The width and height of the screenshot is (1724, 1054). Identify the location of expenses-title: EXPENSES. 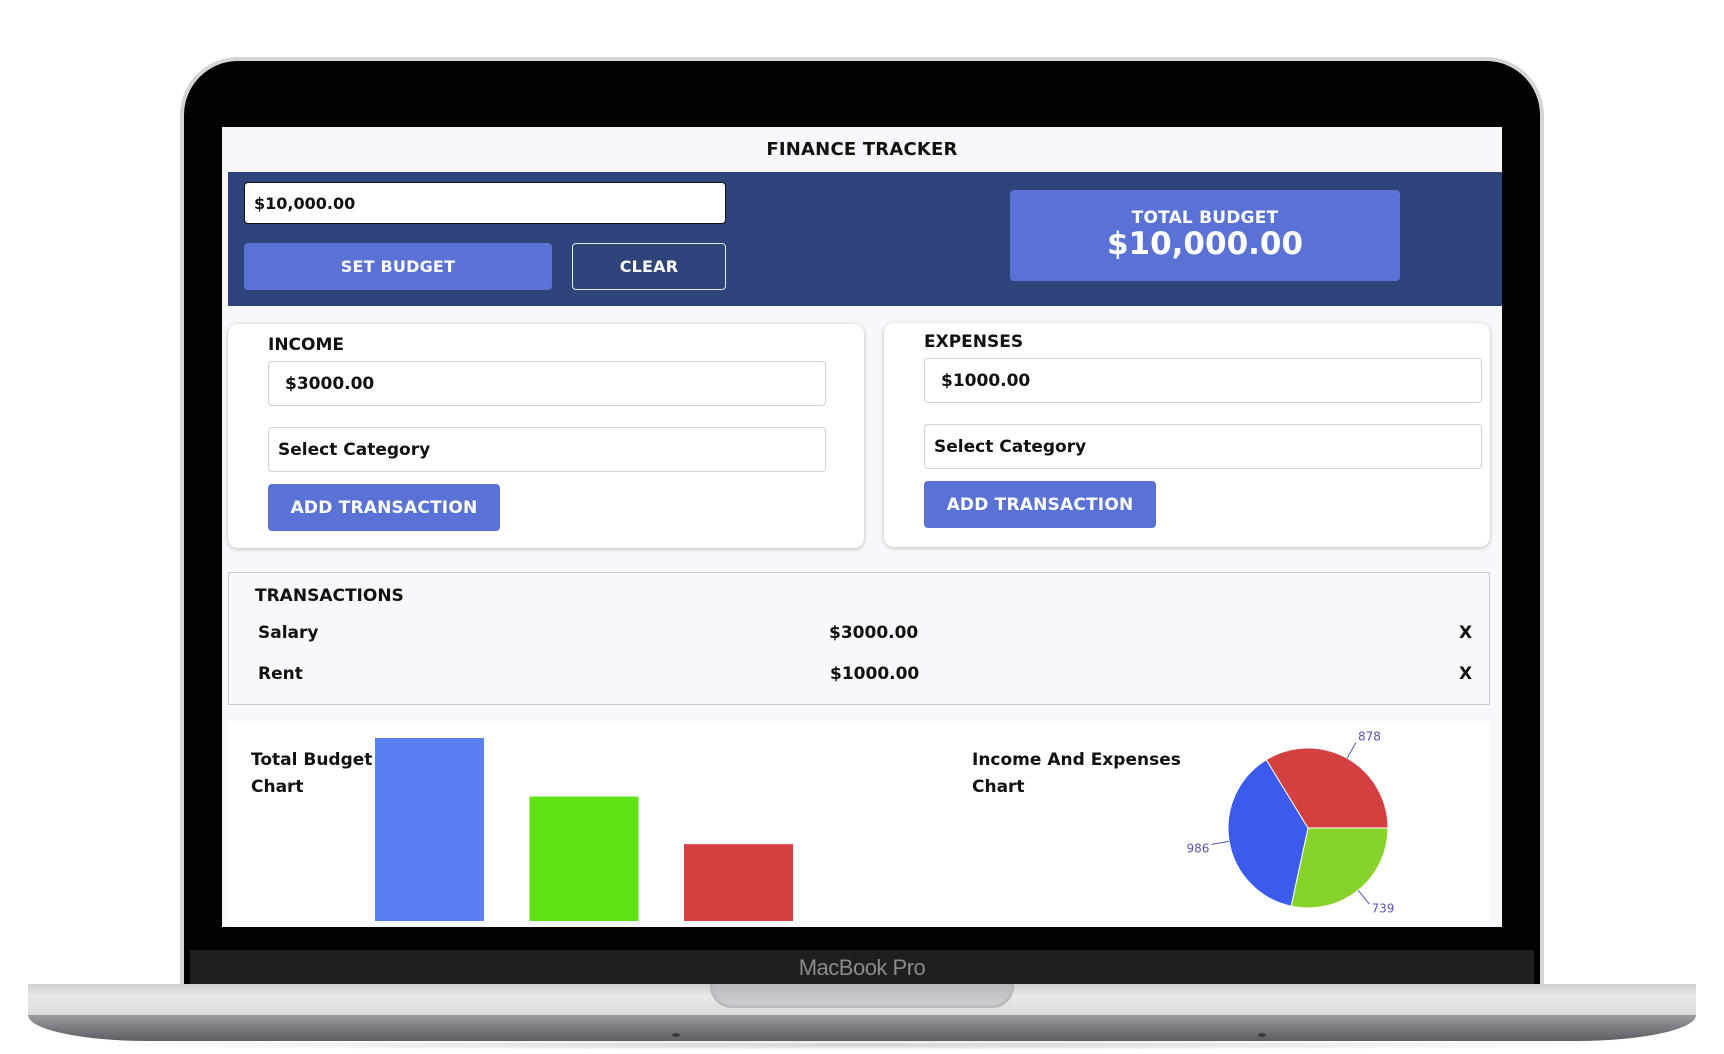
(974, 342).